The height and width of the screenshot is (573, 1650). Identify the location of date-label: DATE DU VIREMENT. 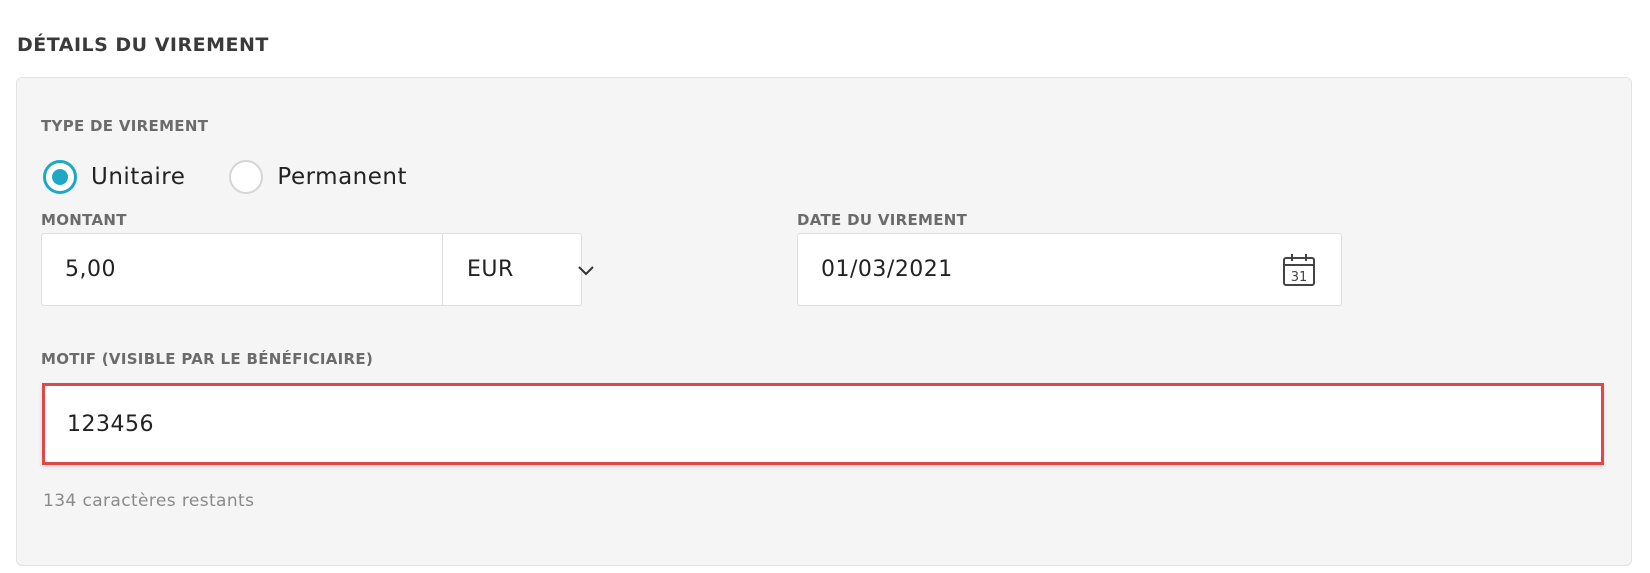
(882, 220).